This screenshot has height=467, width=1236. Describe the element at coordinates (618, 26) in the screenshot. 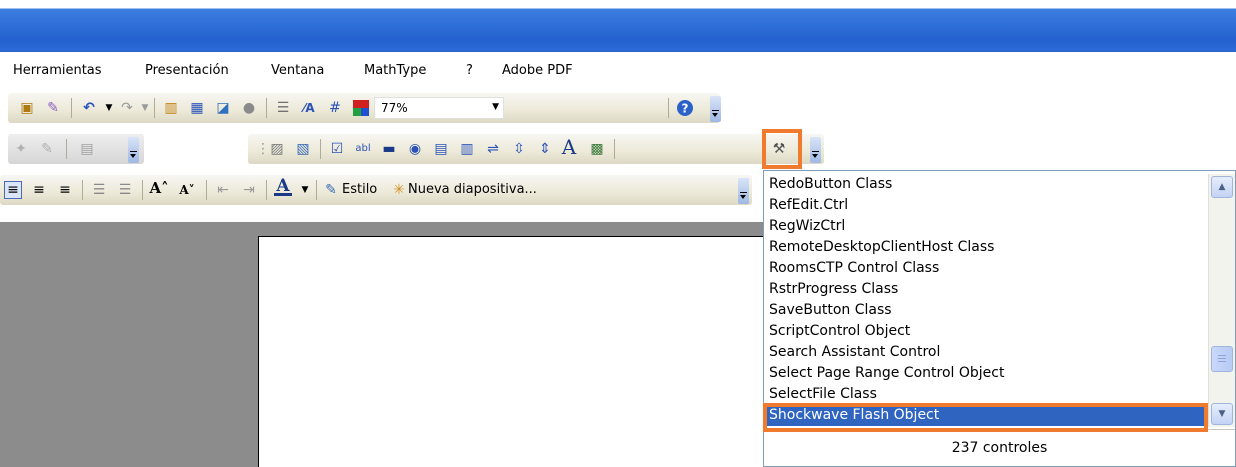

I see `title-bar` at that location.